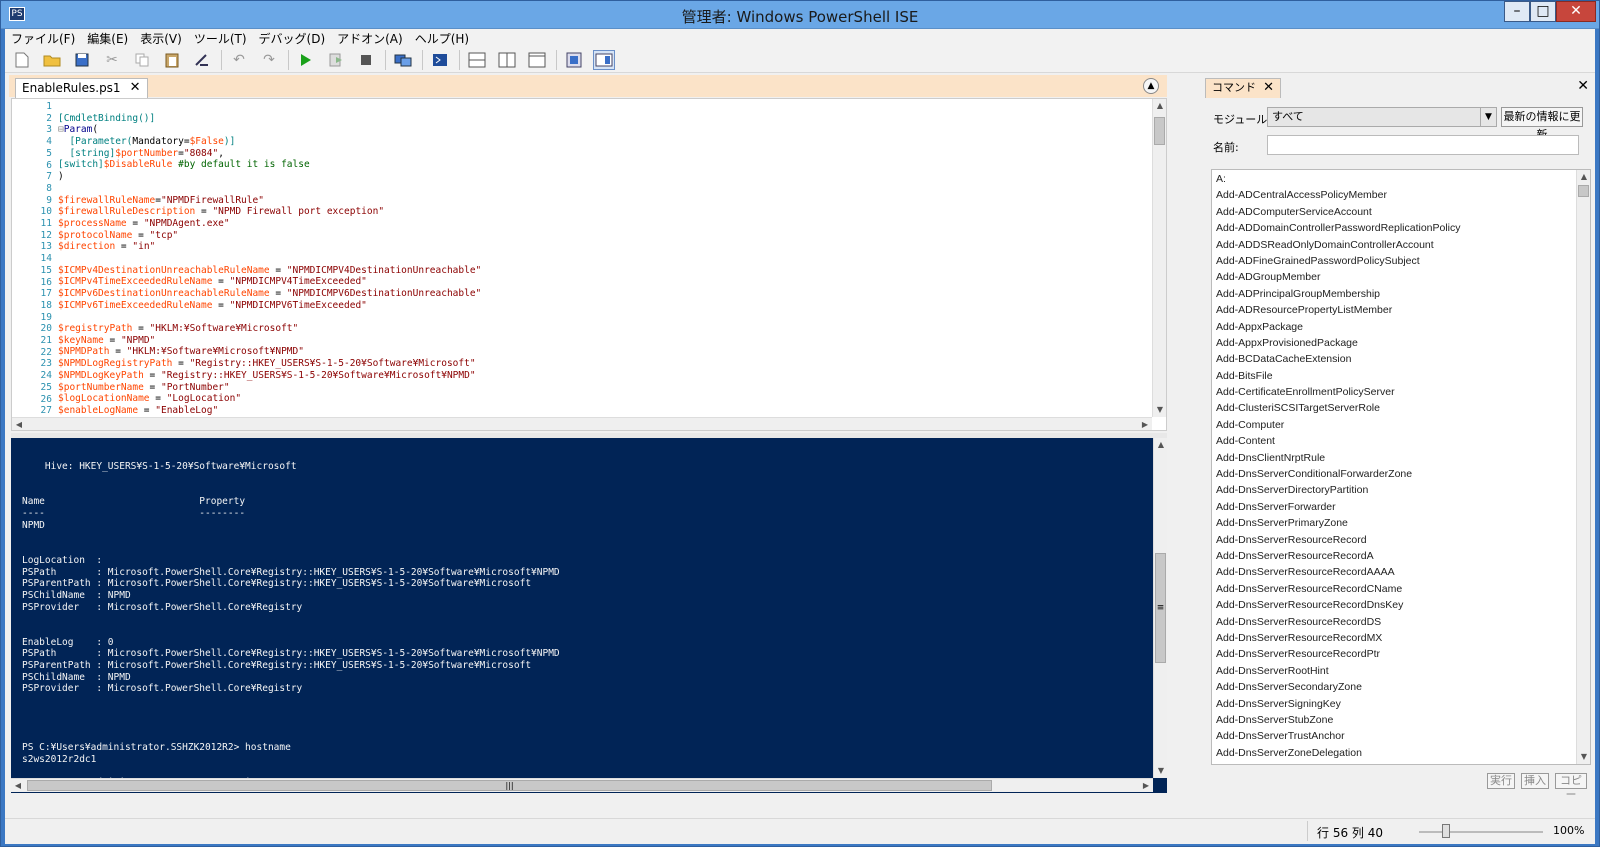  I want to click on console-horizontal-scrollbar: ◀ ||| ▶, so click(582, 785).